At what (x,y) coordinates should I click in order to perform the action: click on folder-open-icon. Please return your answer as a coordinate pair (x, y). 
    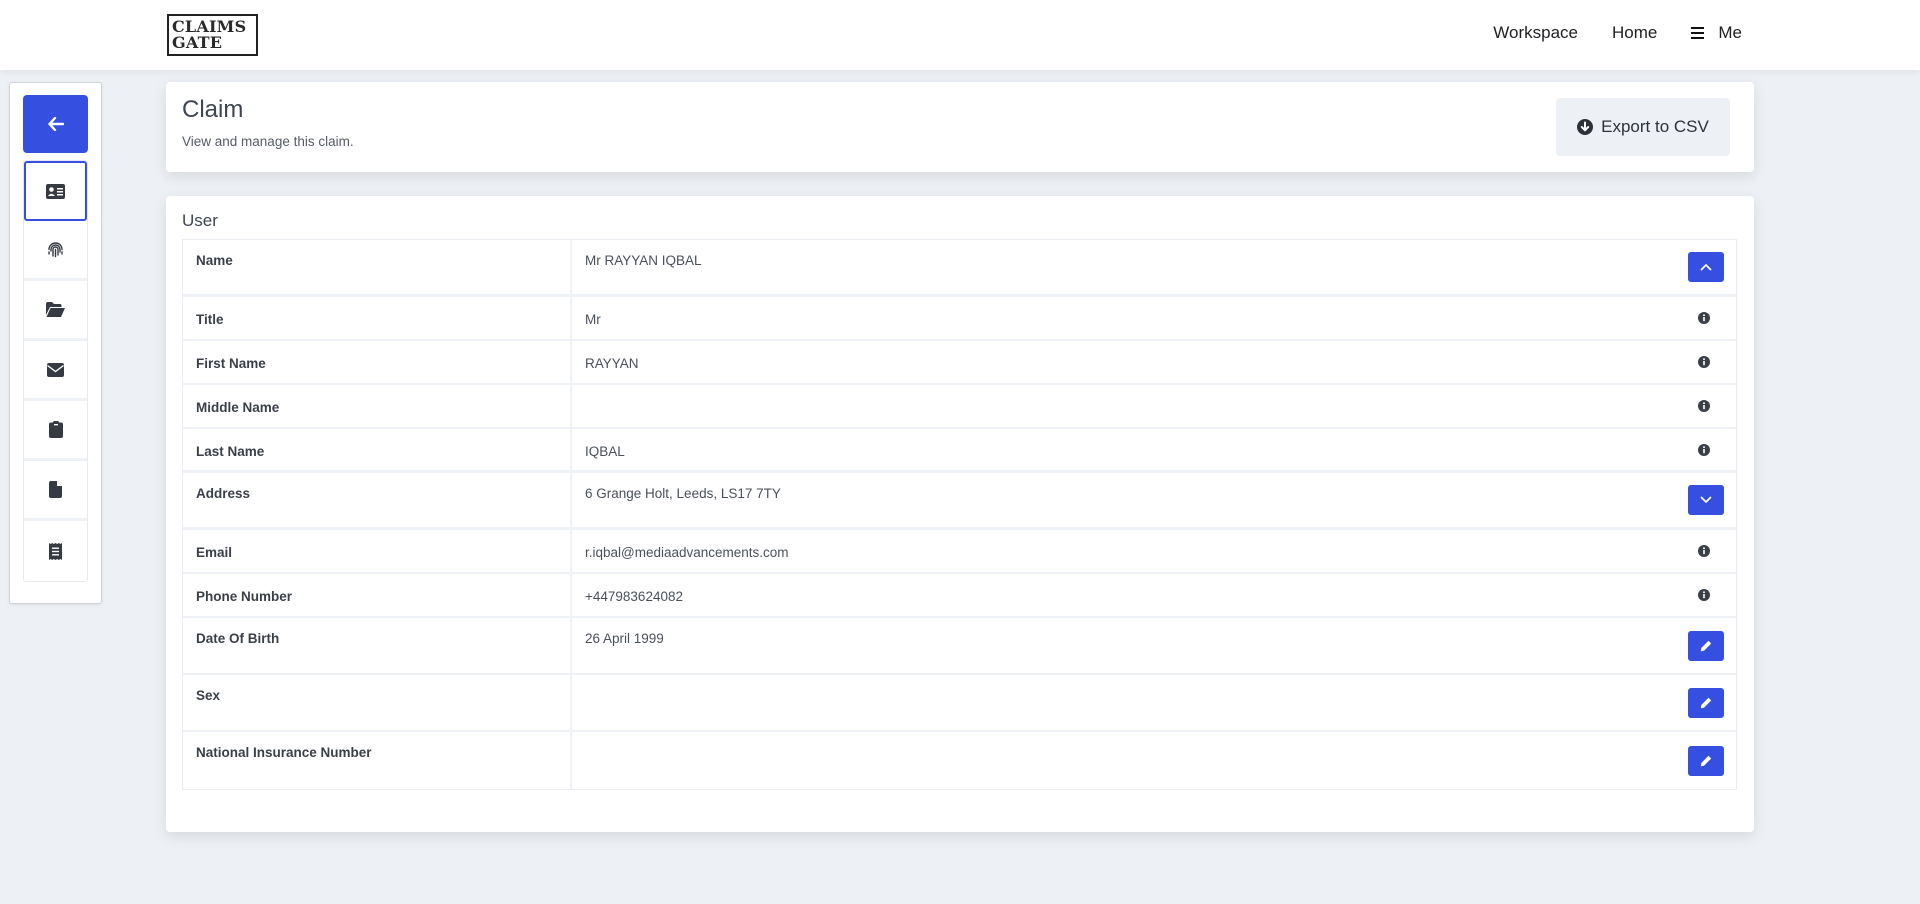
    Looking at the image, I should click on (55, 309).